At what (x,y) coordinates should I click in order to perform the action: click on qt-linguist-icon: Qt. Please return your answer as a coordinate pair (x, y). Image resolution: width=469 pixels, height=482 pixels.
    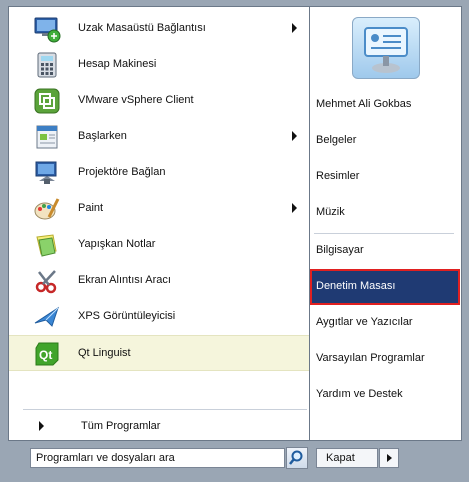
    Looking at the image, I should click on (47, 354).